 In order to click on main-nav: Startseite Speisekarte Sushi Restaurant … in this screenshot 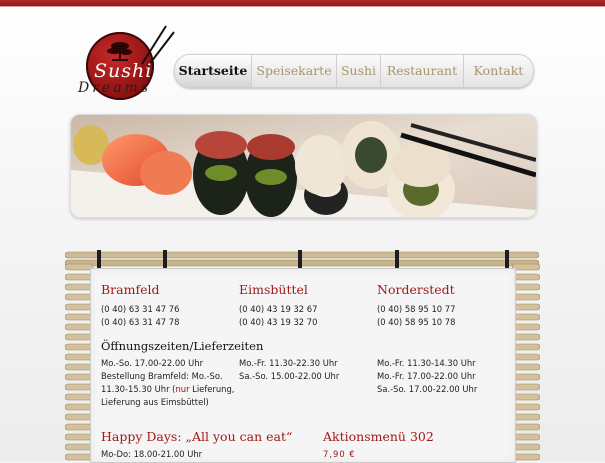, I will do `click(354, 71)`.